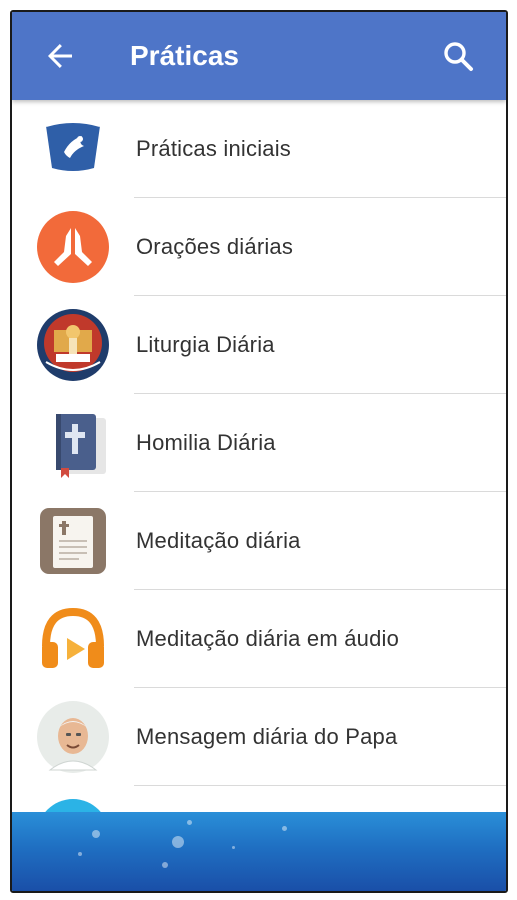 The width and height of the screenshot is (517, 900). Describe the element at coordinates (73, 637) in the screenshot. I see `headphones-icon` at that location.